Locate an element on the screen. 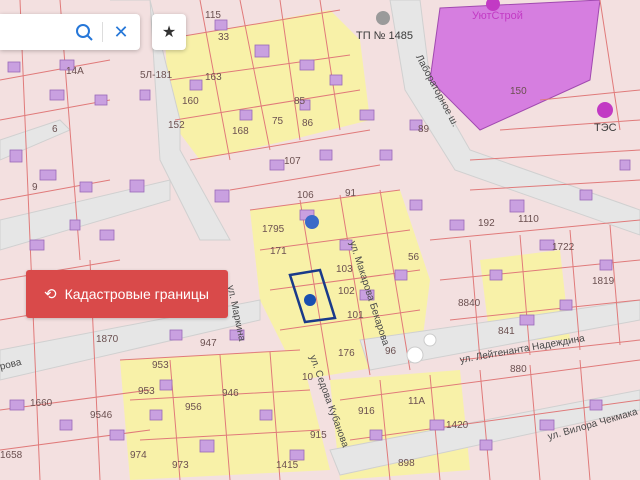 The image size is (640, 480). search-input is located at coordinates (38, 33).